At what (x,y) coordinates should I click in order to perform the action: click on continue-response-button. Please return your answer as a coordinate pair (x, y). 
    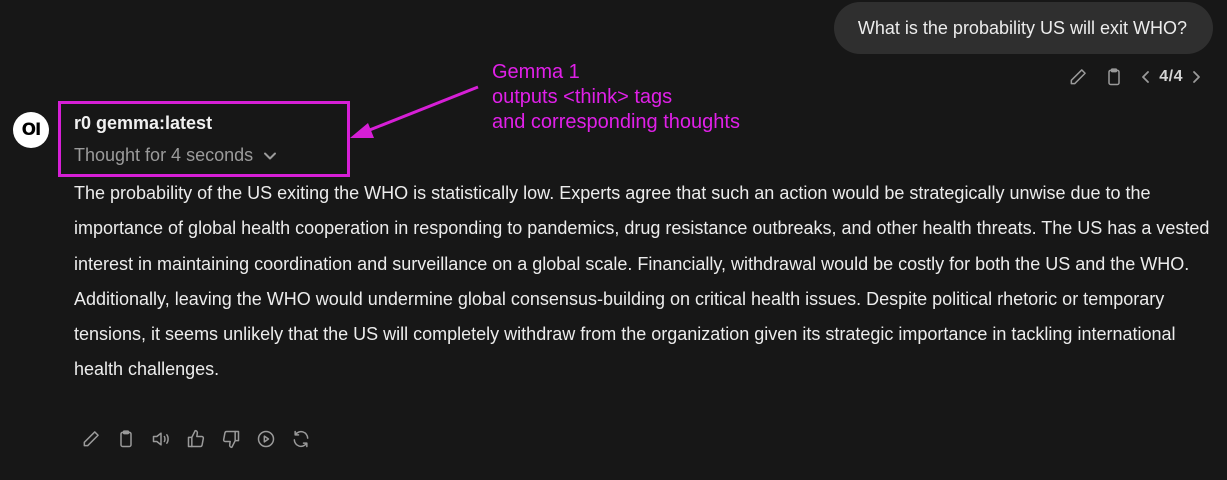
    Looking at the image, I should click on (266, 439).